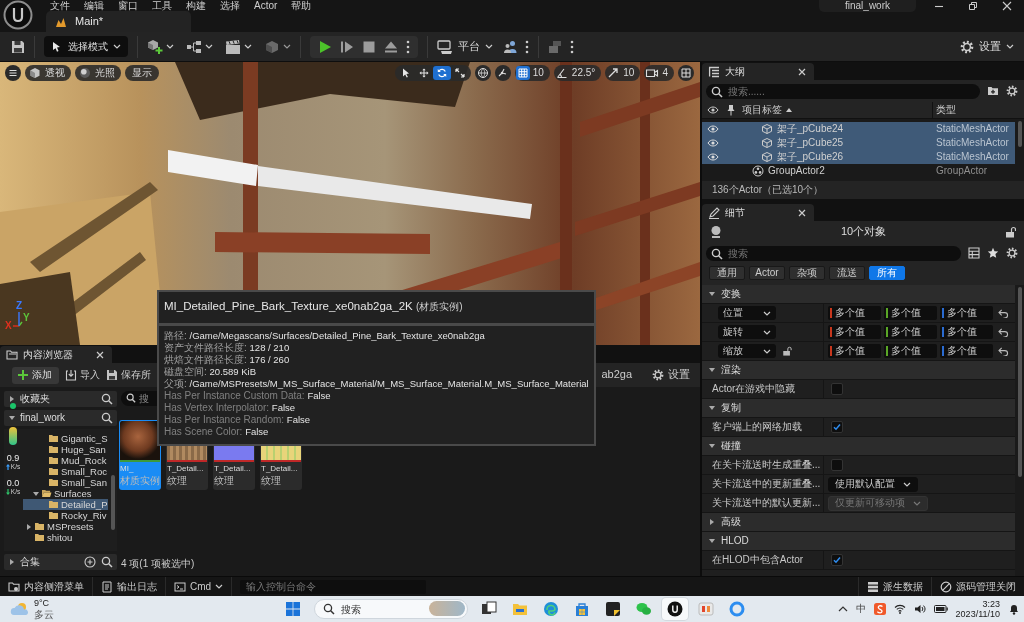 This screenshot has height=622, width=1024. I want to click on content-browser-tab: 内容浏览器, so click(56, 354).